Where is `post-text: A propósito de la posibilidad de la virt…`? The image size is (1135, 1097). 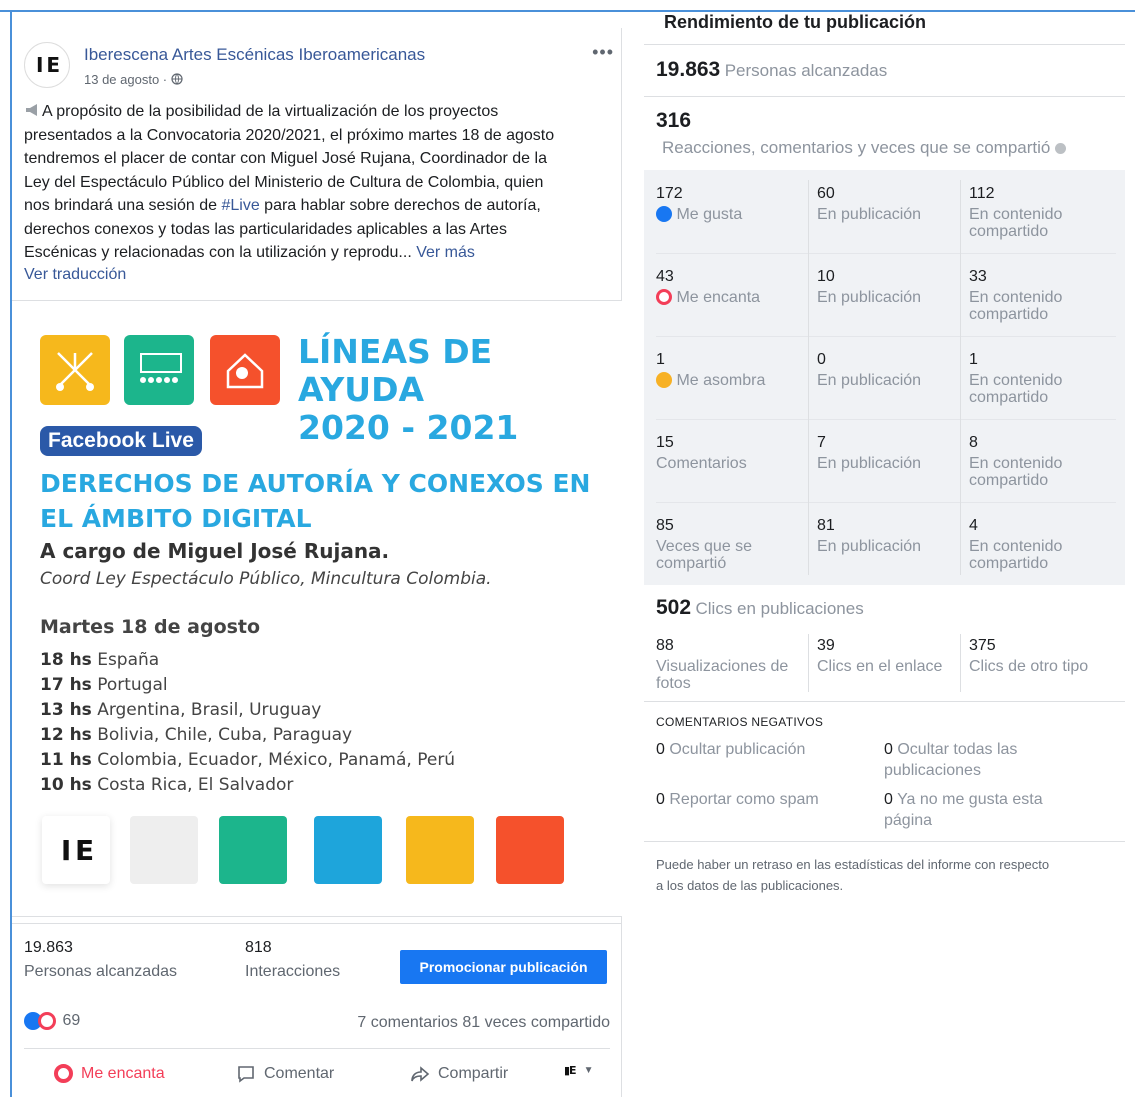
post-text: A propósito de la posibilidad de la virt… is located at coordinates (289, 182).